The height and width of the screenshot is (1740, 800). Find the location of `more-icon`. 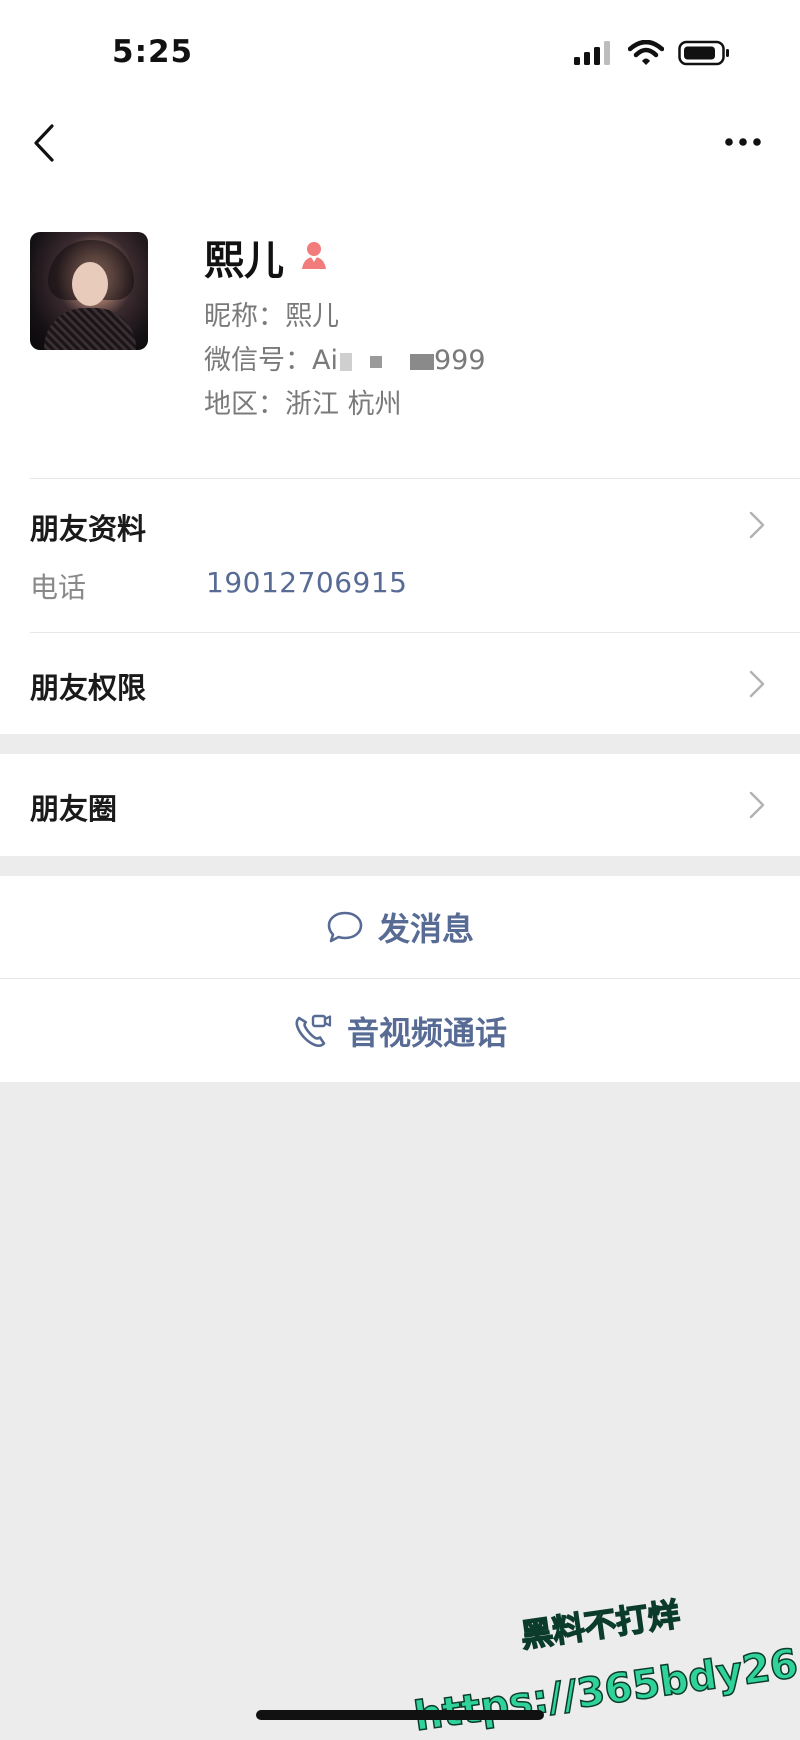

more-icon is located at coordinates (743, 142).